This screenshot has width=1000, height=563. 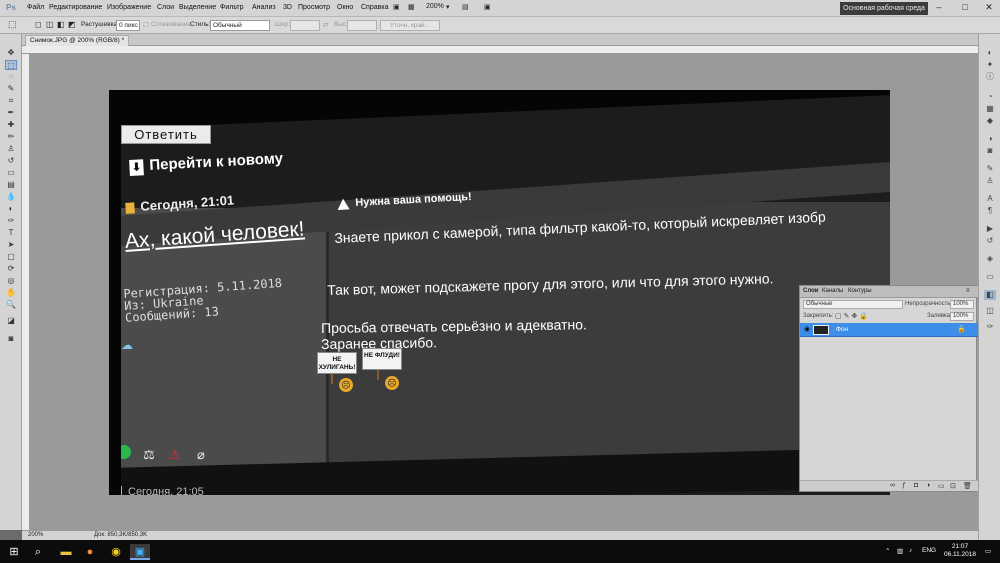 I want to click on add-selection-icon: ◫, so click(x=50, y=24).